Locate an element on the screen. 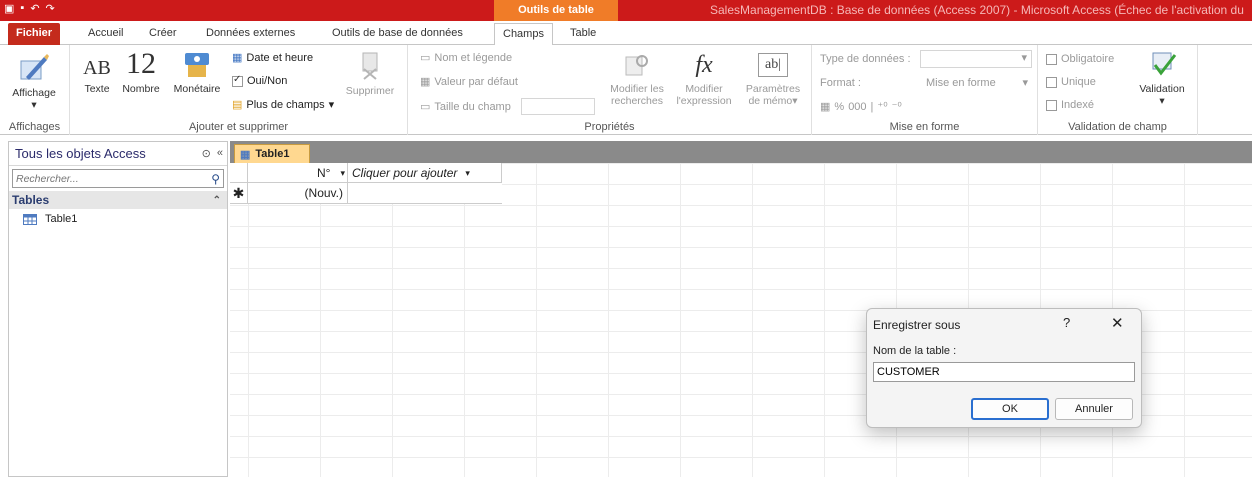  column-header-add: Cliquer pour ajouter ▾ is located at coordinates (425, 173).